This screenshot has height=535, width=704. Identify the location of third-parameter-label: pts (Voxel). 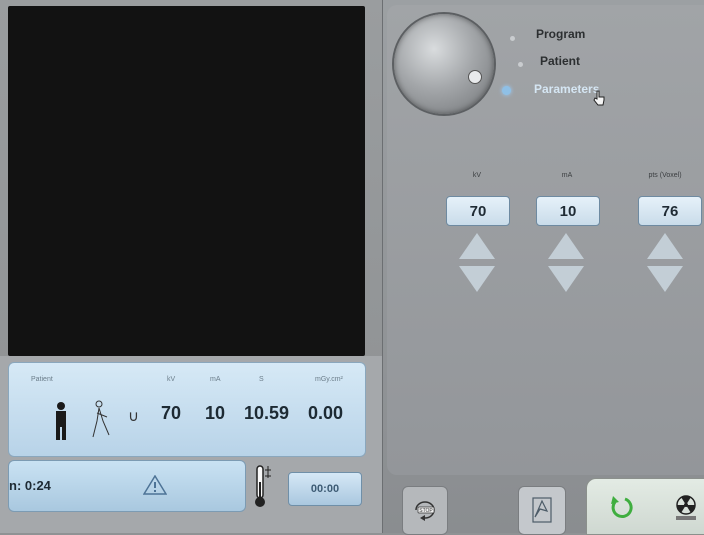
(665, 175).